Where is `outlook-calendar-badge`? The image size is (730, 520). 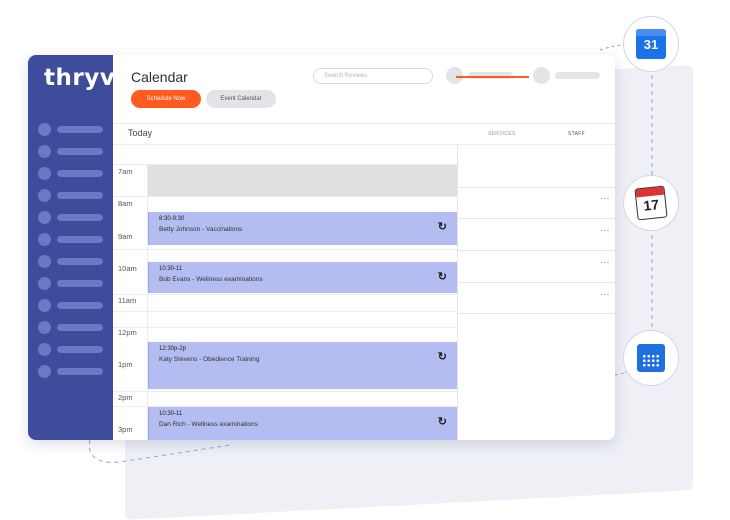
outlook-calendar-badge is located at coordinates (651, 358).